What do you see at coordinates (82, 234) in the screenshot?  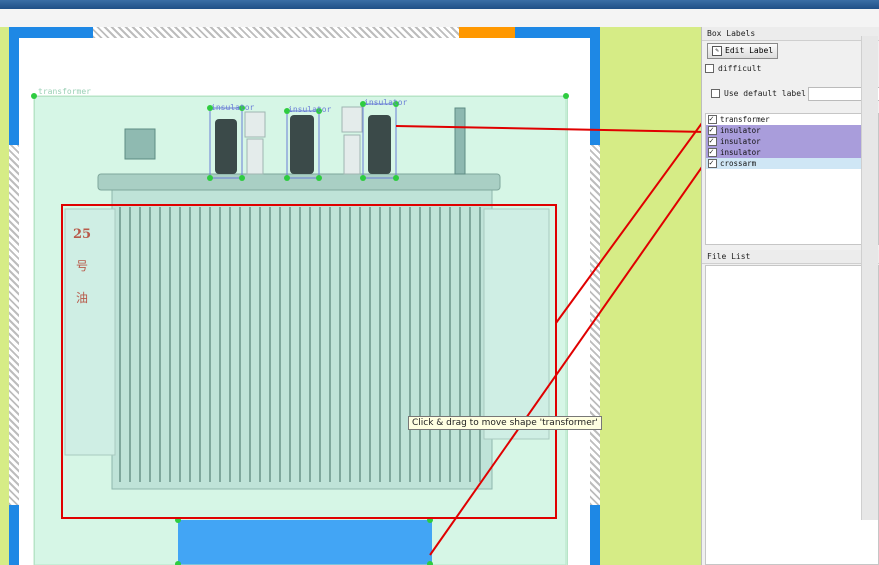 I see `oil-mark-25: 25` at bounding box center [82, 234].